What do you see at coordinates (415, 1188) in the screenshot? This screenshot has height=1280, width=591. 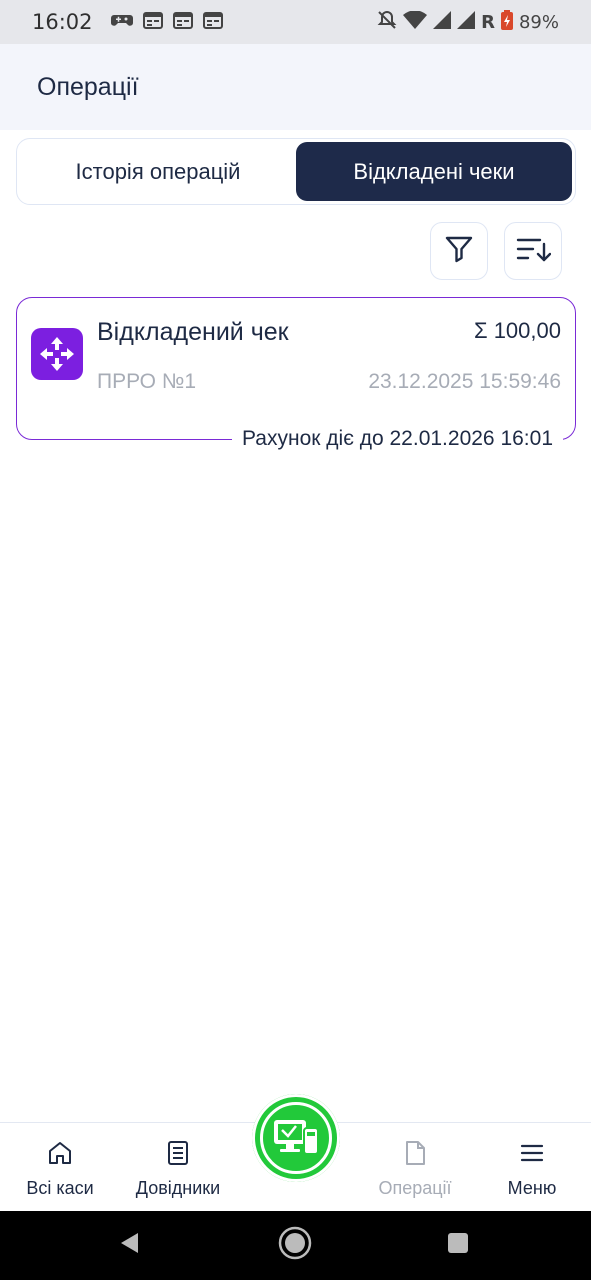 I see `nav-label: Операції` at bounding box center [415, 1188].